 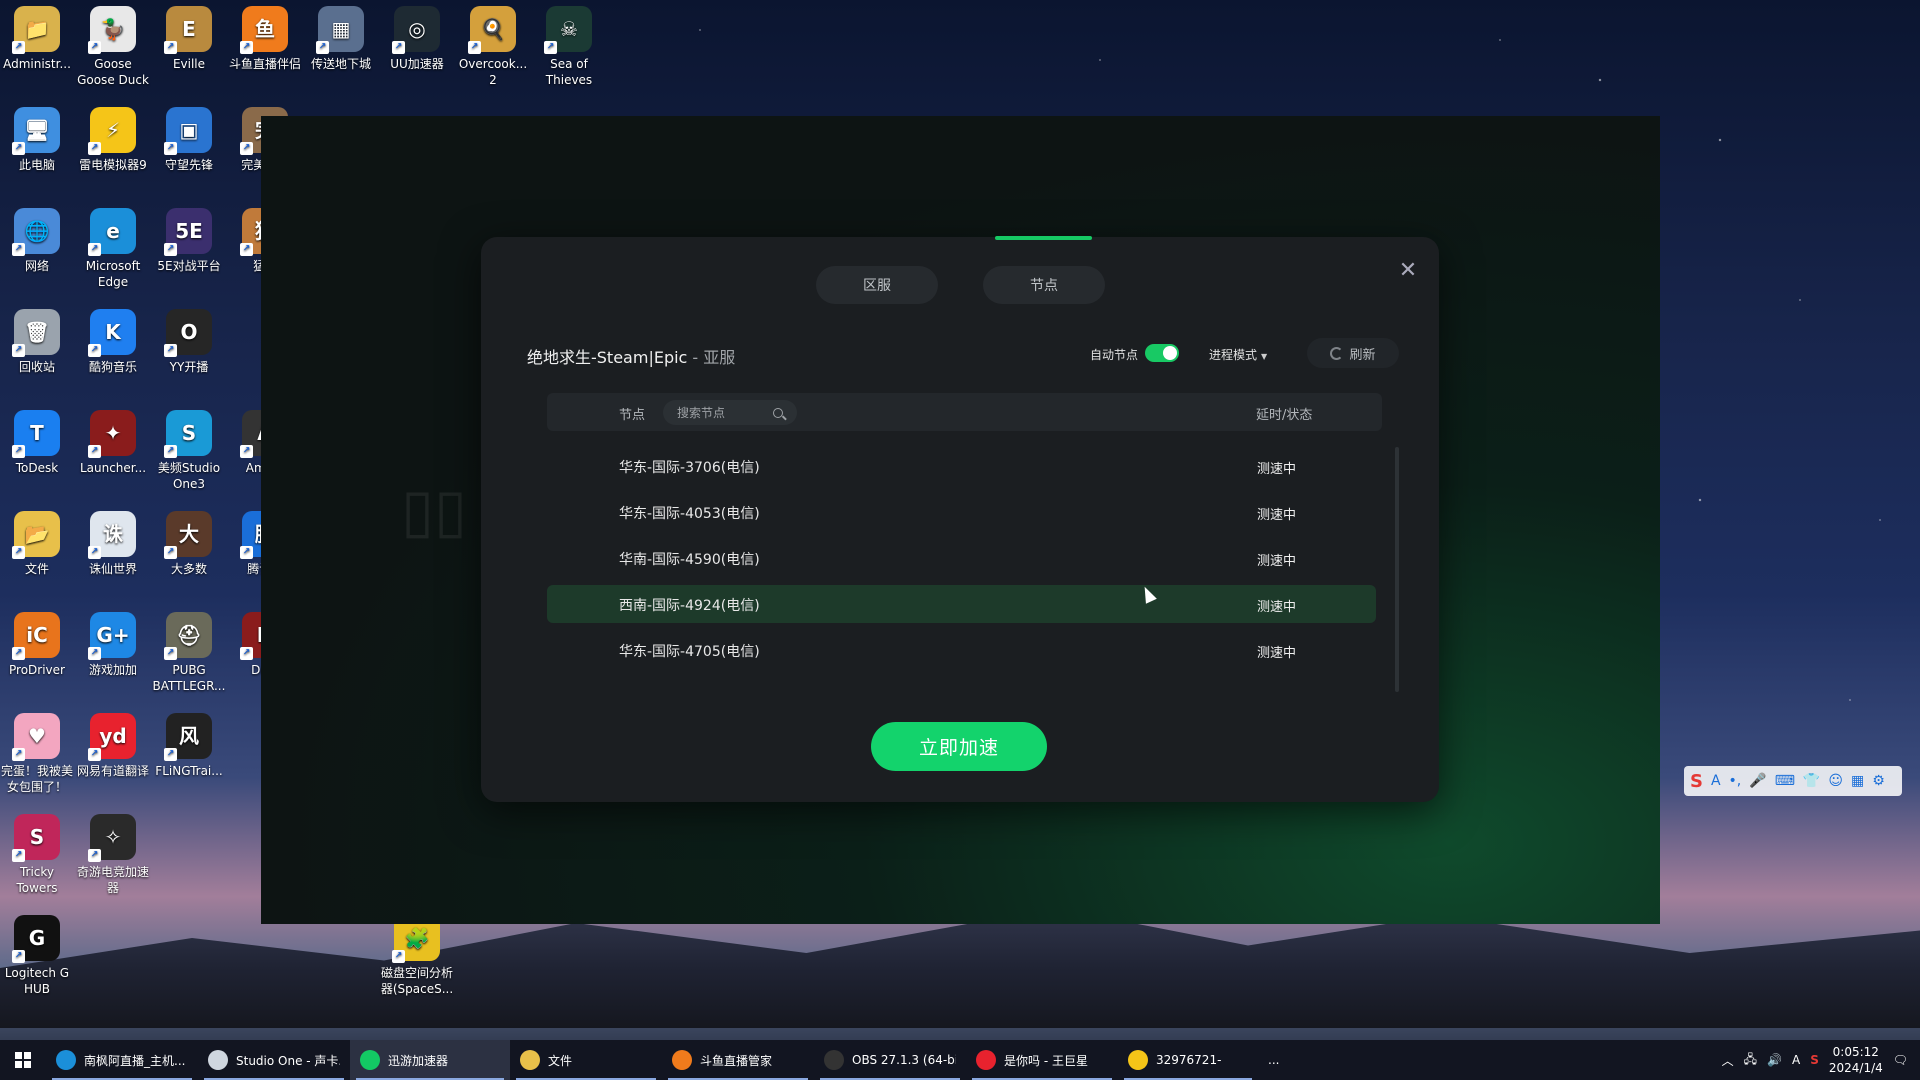 I want to click on app-icon: ⚡, so click(x=112, y=131).